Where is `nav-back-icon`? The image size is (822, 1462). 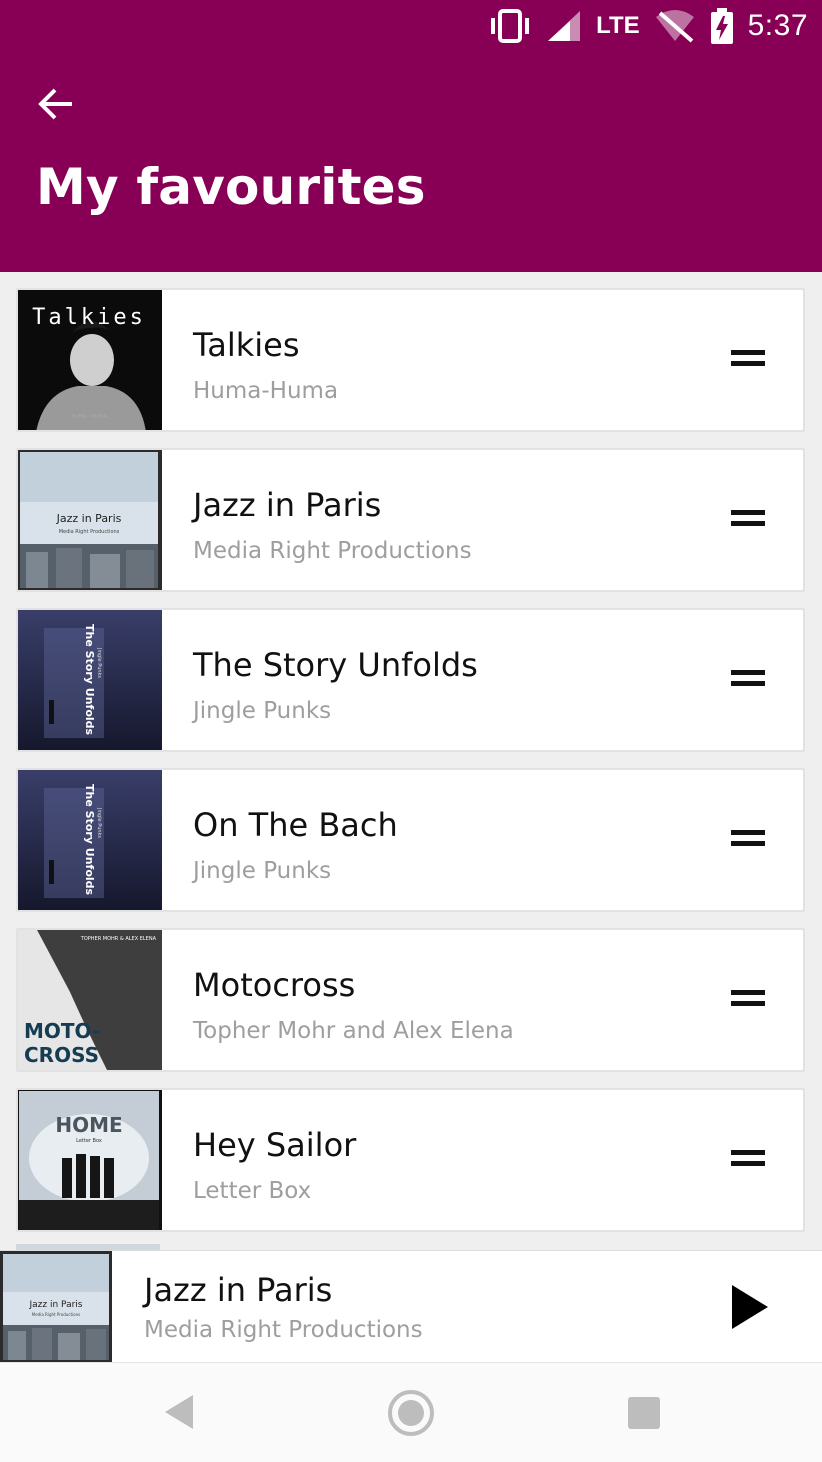 nav-back-icon is located at coordinates (179, 1412).